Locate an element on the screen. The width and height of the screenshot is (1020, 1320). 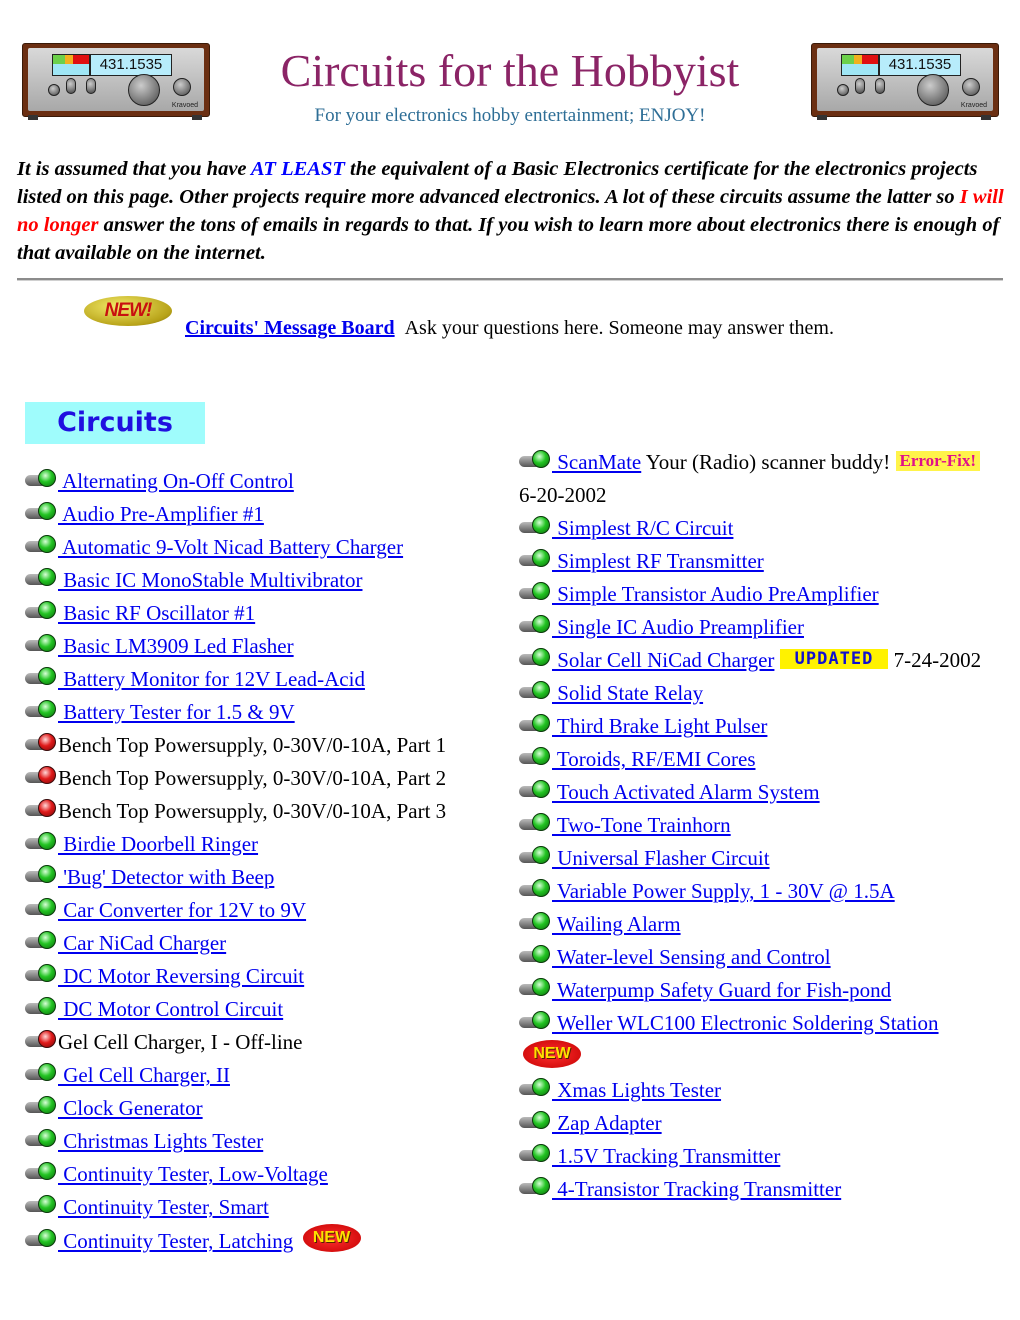
circuit-link: Simplest RF Transmitter is located at coordinates (658, 561).